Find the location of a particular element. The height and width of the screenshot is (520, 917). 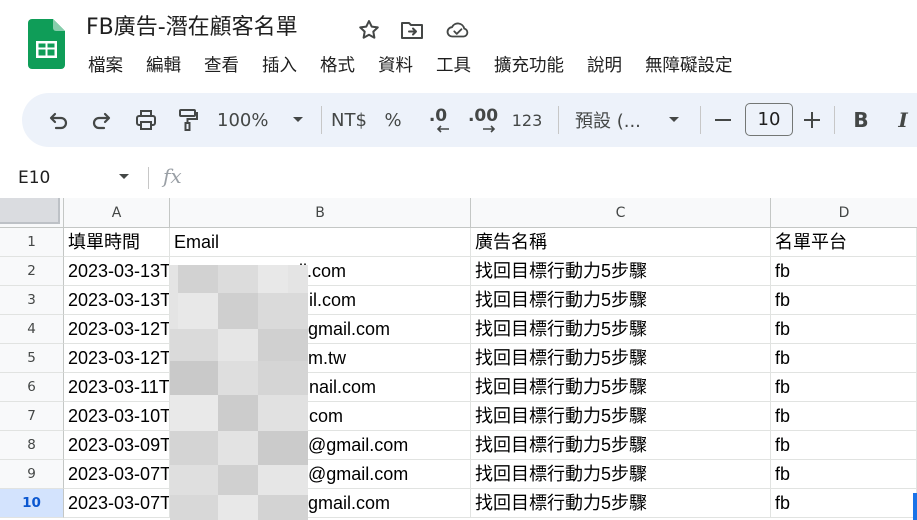

cell-c4: 找回目標行動力5步驟 is located at coordinates (621, 329).